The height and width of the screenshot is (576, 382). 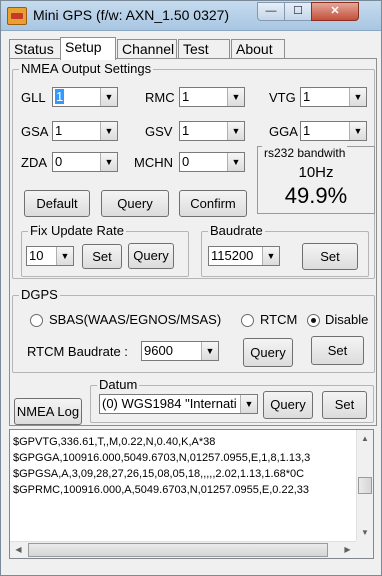 What do you see at coordinates (335, 11) in the screenshot?
I see `close-button: ✕` at bounding box center [335, 11].